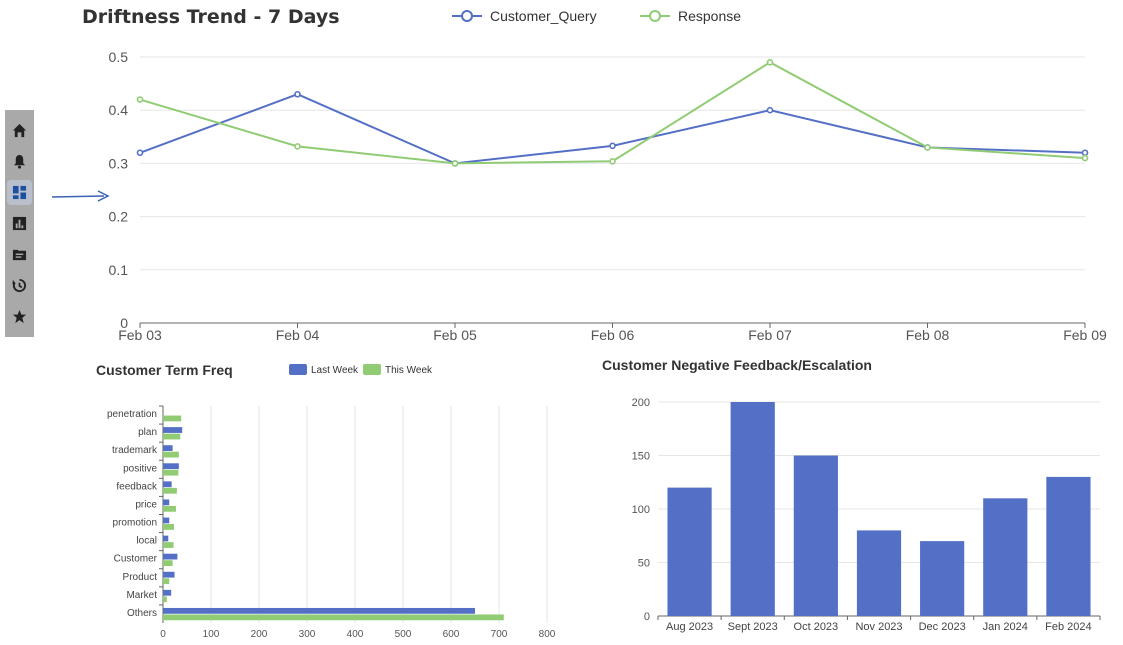 Image resolution: width=1123 pixels, height=645 pixels. What do you see at coordinates (647, 617) in the screenshot?
I see `y-tick-label: 0` at bounding box center [647, 617].